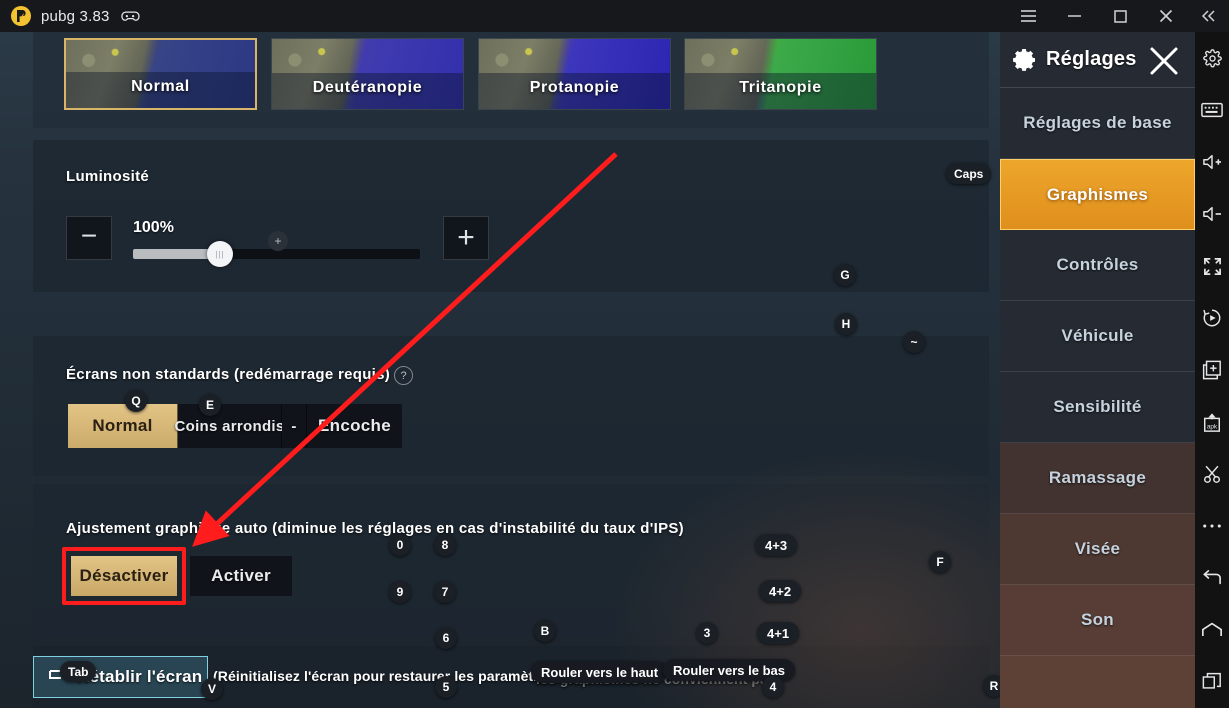 The height and width of the screenshot is (708, 1229). I want to click on settings-menu-item-sensitivity: Sensibilité, so click(1097, 407).